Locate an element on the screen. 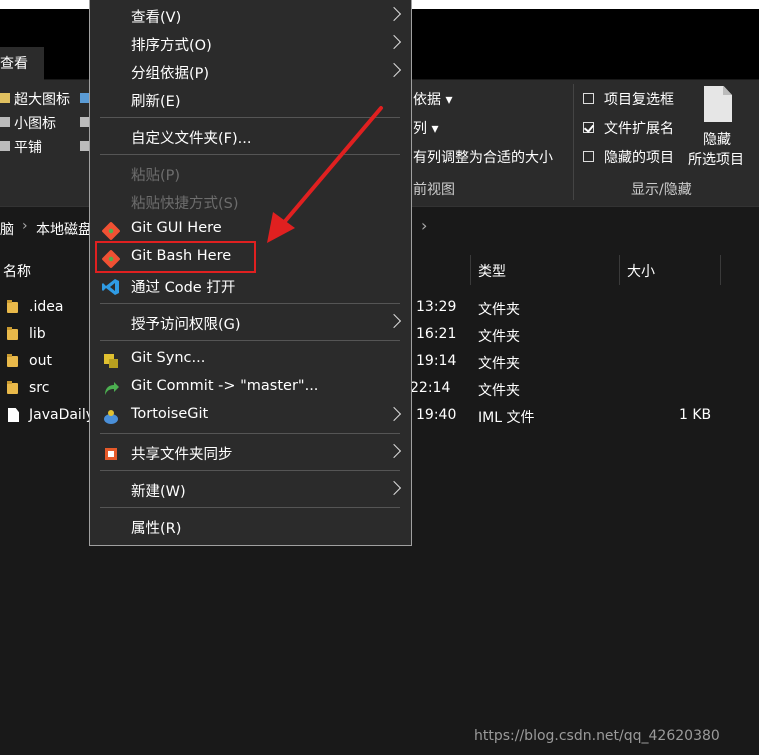 The image size is (759, 755). add-columns-button: 列 ▾ is located at coordinates (425, 128).